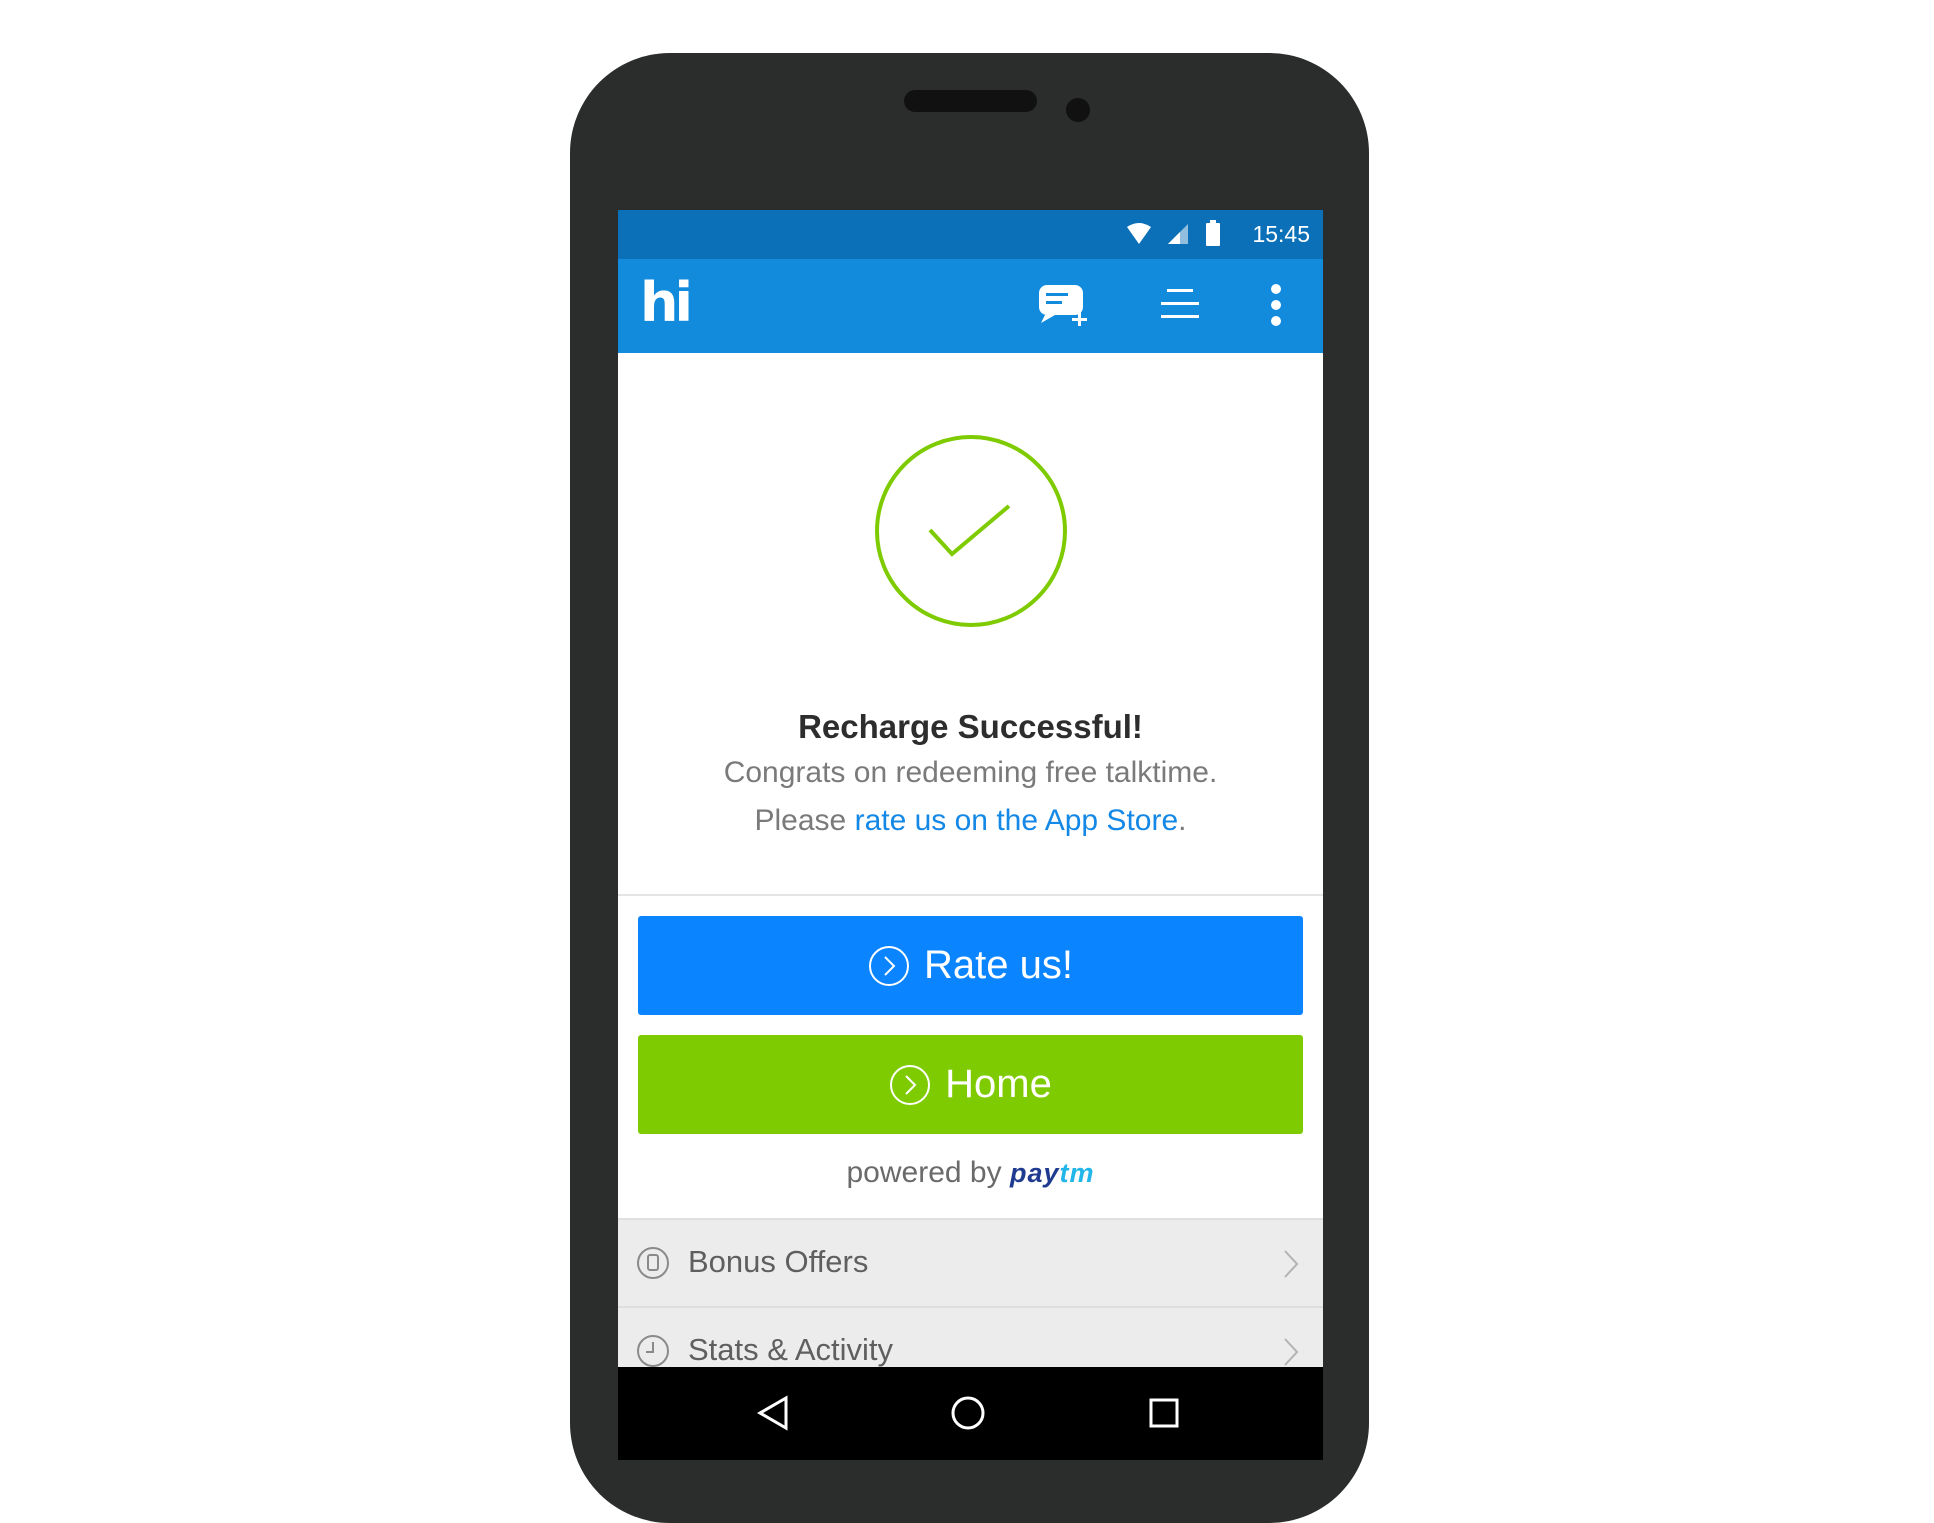 The height and width of the screenshot is (1523, 1934). Describe the element at coordinates (804, 820) in the screenshot. I see `rate-prompt-prefix: Please` at that location.